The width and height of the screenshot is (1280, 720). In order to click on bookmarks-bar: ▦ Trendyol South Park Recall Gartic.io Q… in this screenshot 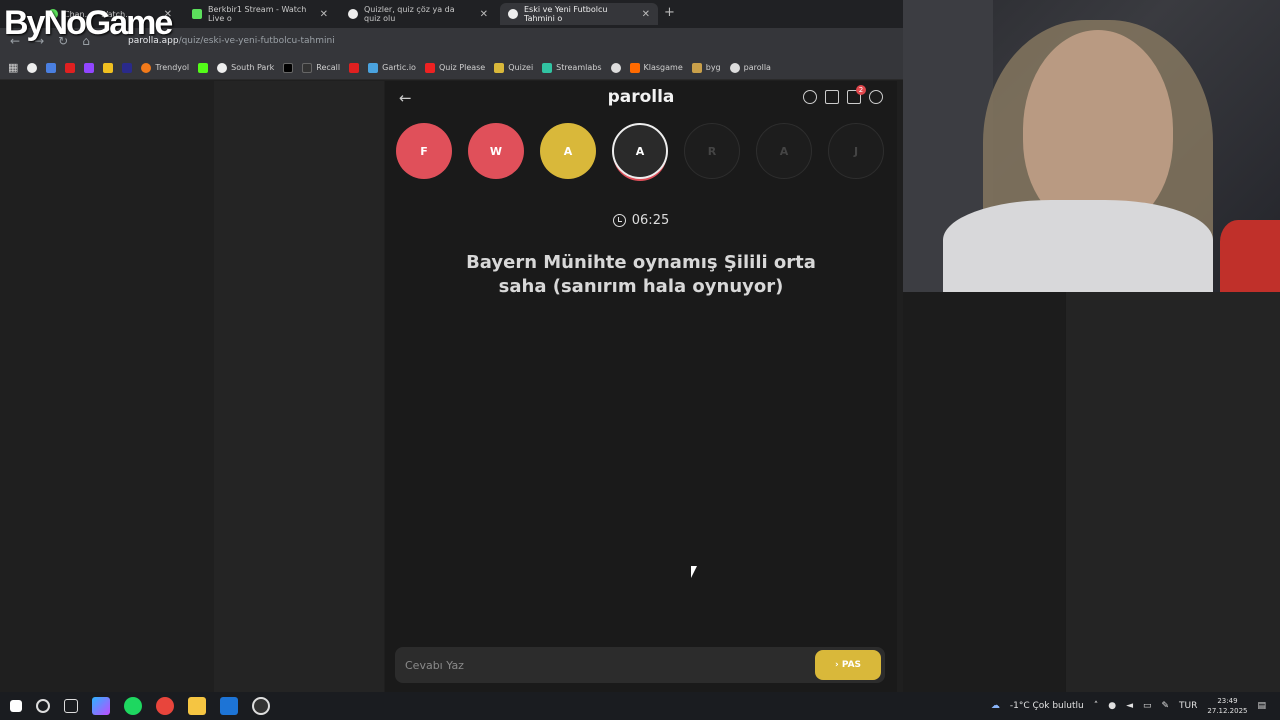, I will do `click(451, 68)`.